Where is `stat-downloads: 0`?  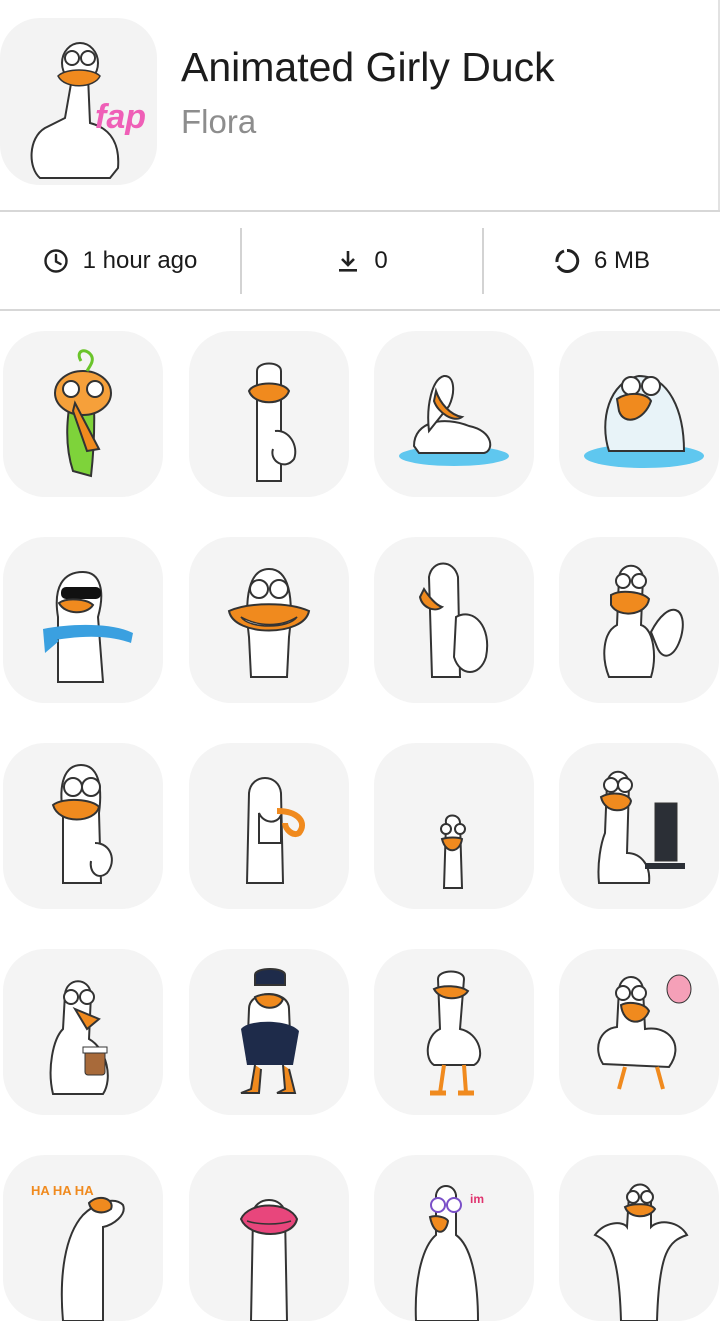 stat-downloads: 0 is located at coordinates (362, 261).